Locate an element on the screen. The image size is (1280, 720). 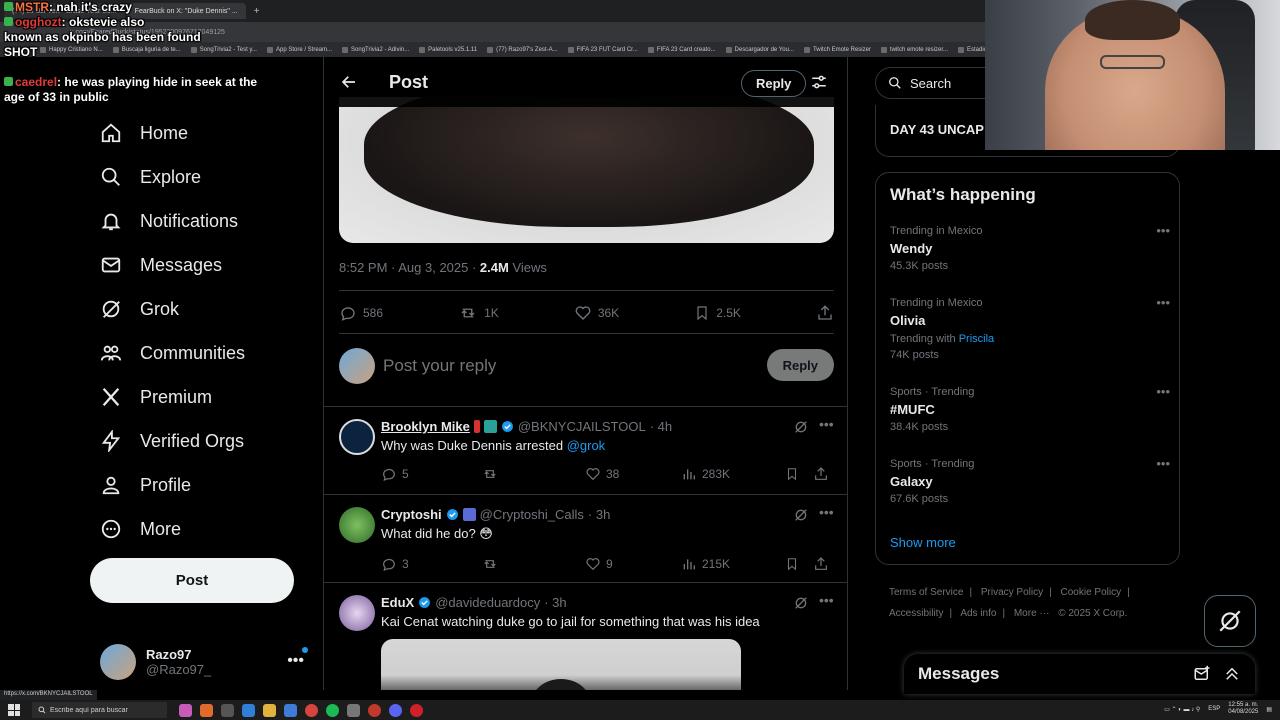
tray-icons: ▭ ⌃ ◐ ▬ ♪ ⚲ is located at coordinates (1182, 709).